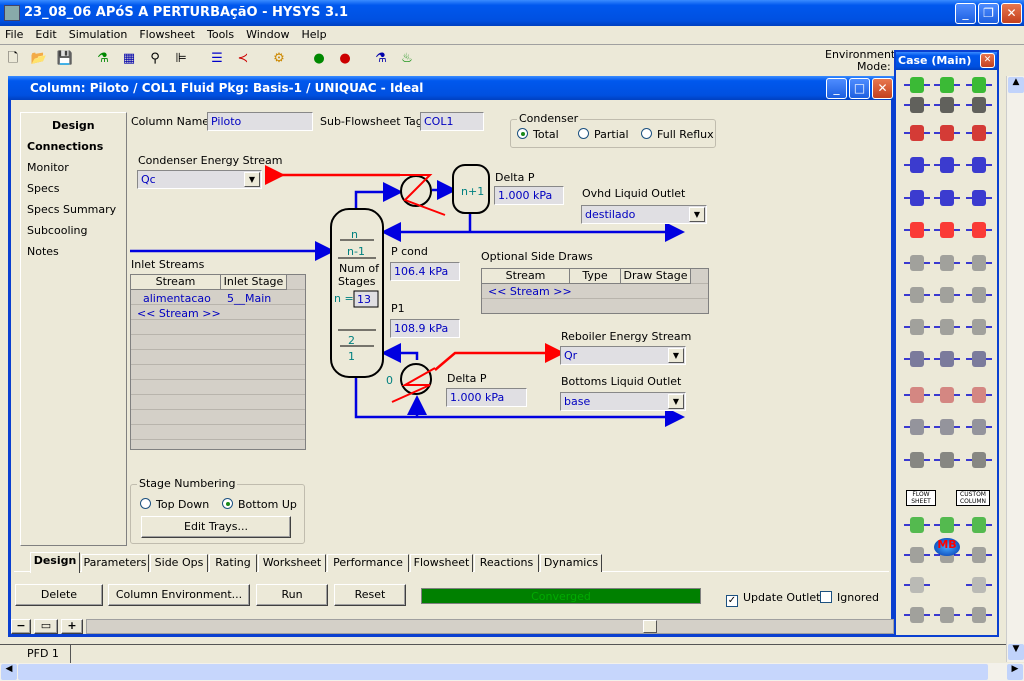 This screenshot has width=1024, height=681. Describe the element at coordinates (571, 563) in the screenshot. I see `tab-dynamics: Dynamics` at that location.